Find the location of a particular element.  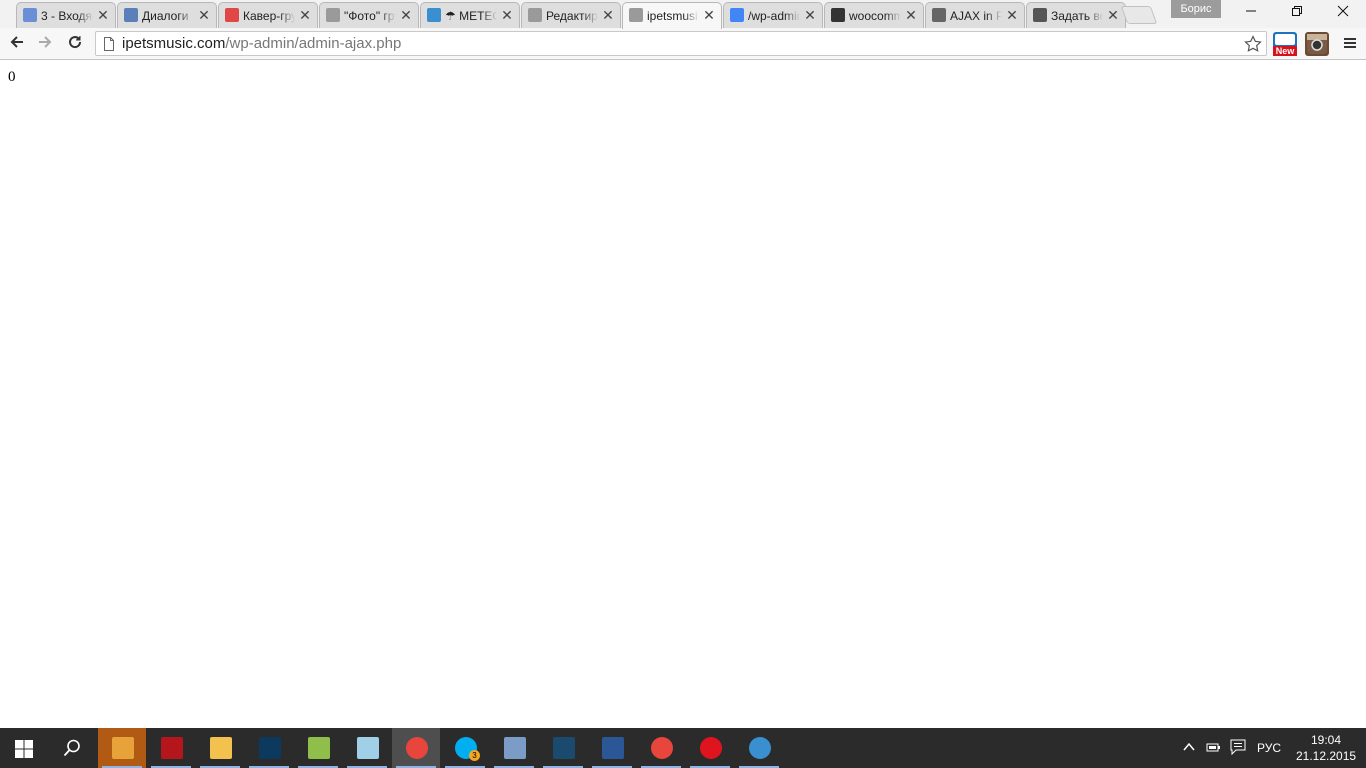

extension-news-button: New is located at coordinates (1285, 44).